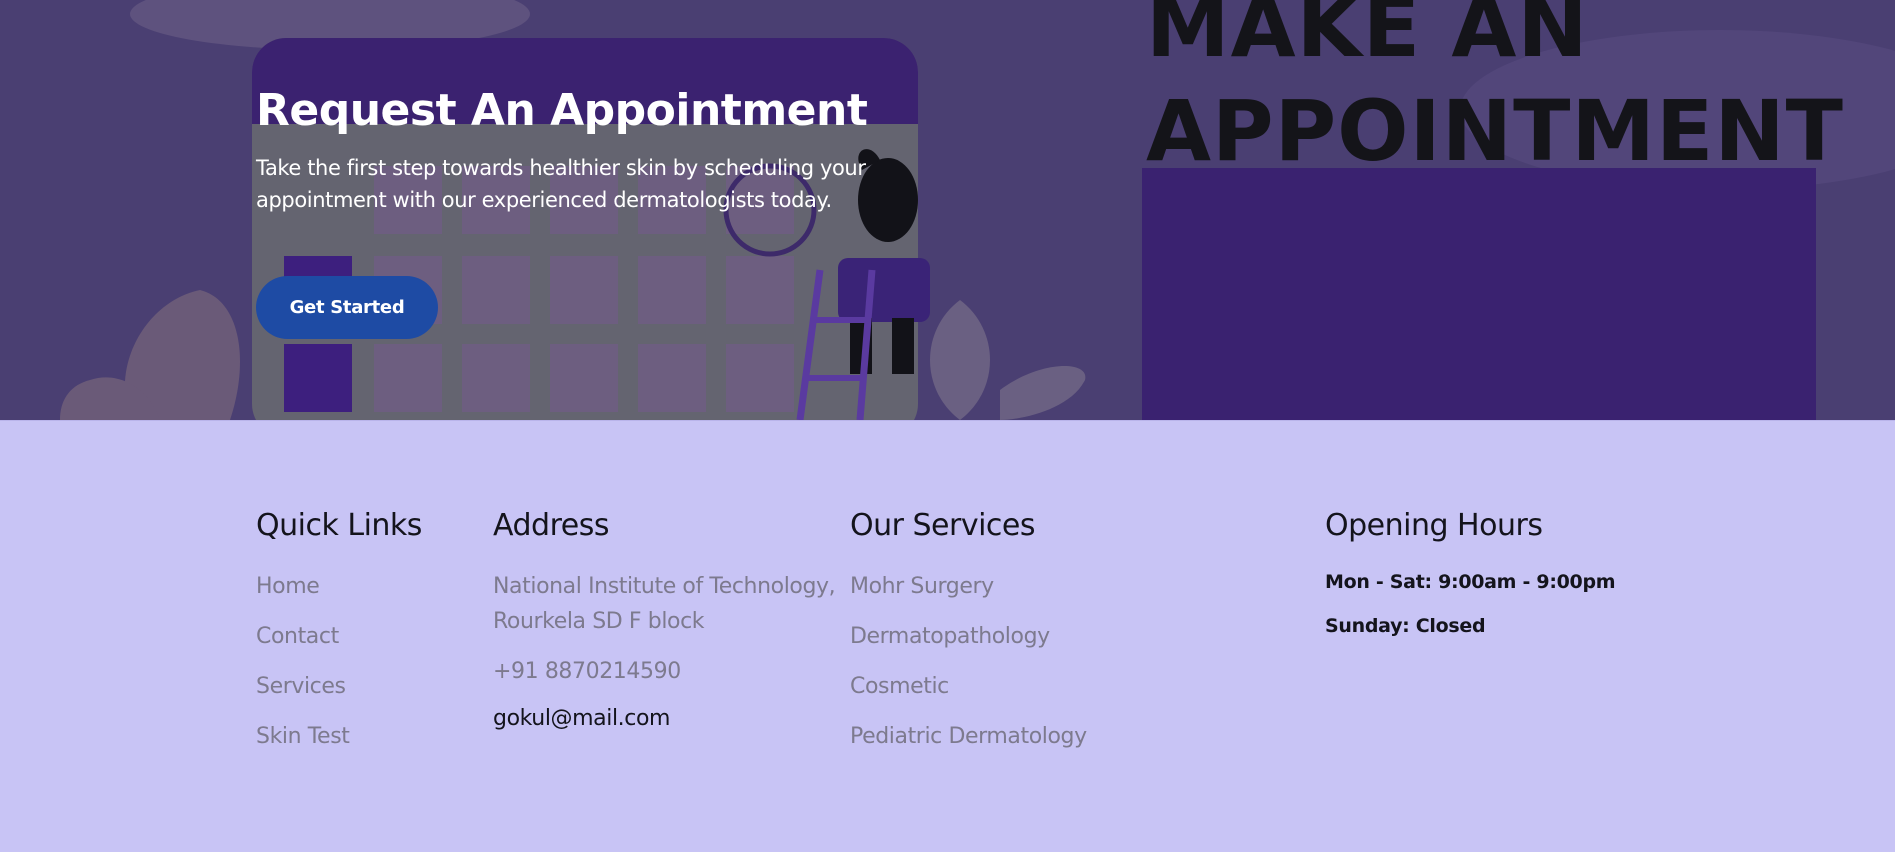 The width and height of the screenshot is (1895, 852). I want to click on service-link-dermatopathology: Dermatopathology, so click(968, 636).